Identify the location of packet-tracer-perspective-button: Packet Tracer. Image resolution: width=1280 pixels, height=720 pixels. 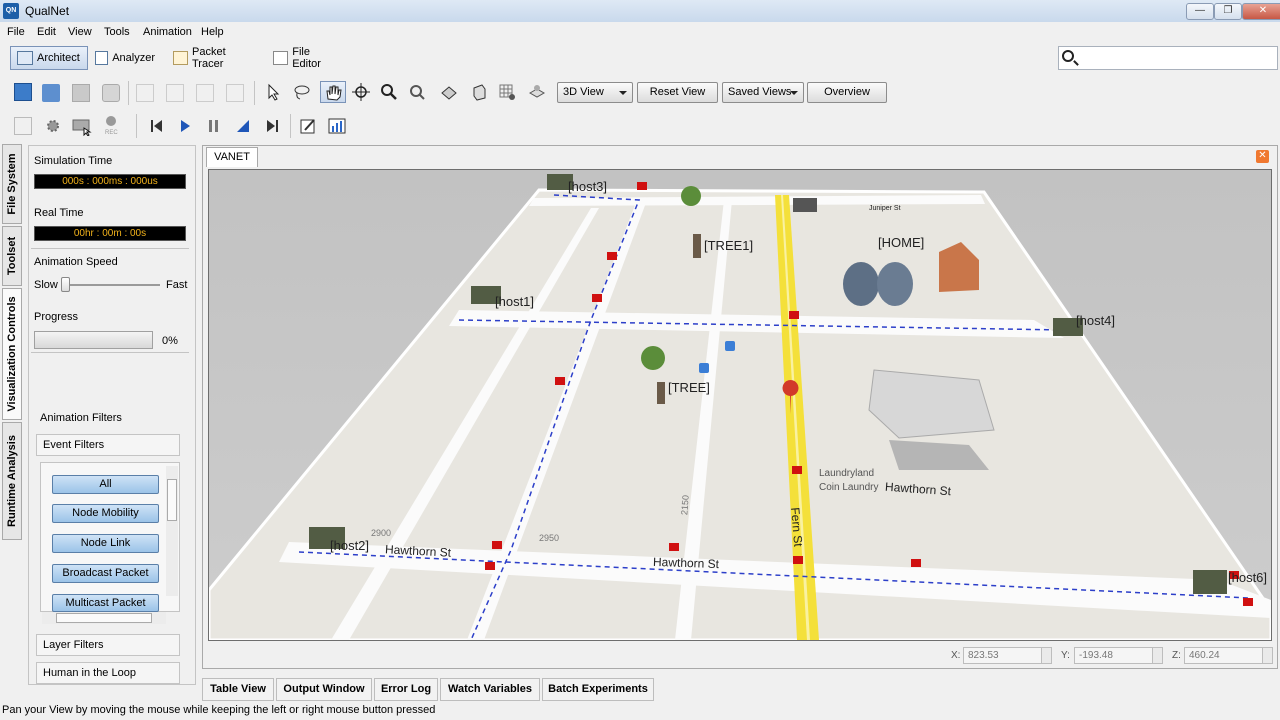
(214, 58).